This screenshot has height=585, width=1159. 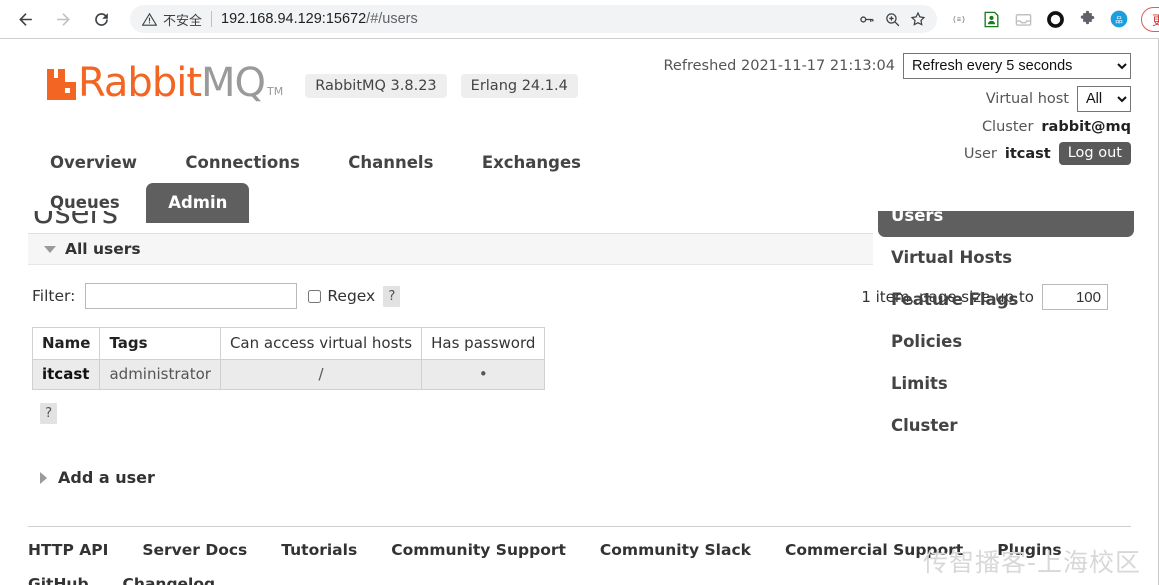 I want to click on bookmark-star-icon, so click(x=918, y=19).